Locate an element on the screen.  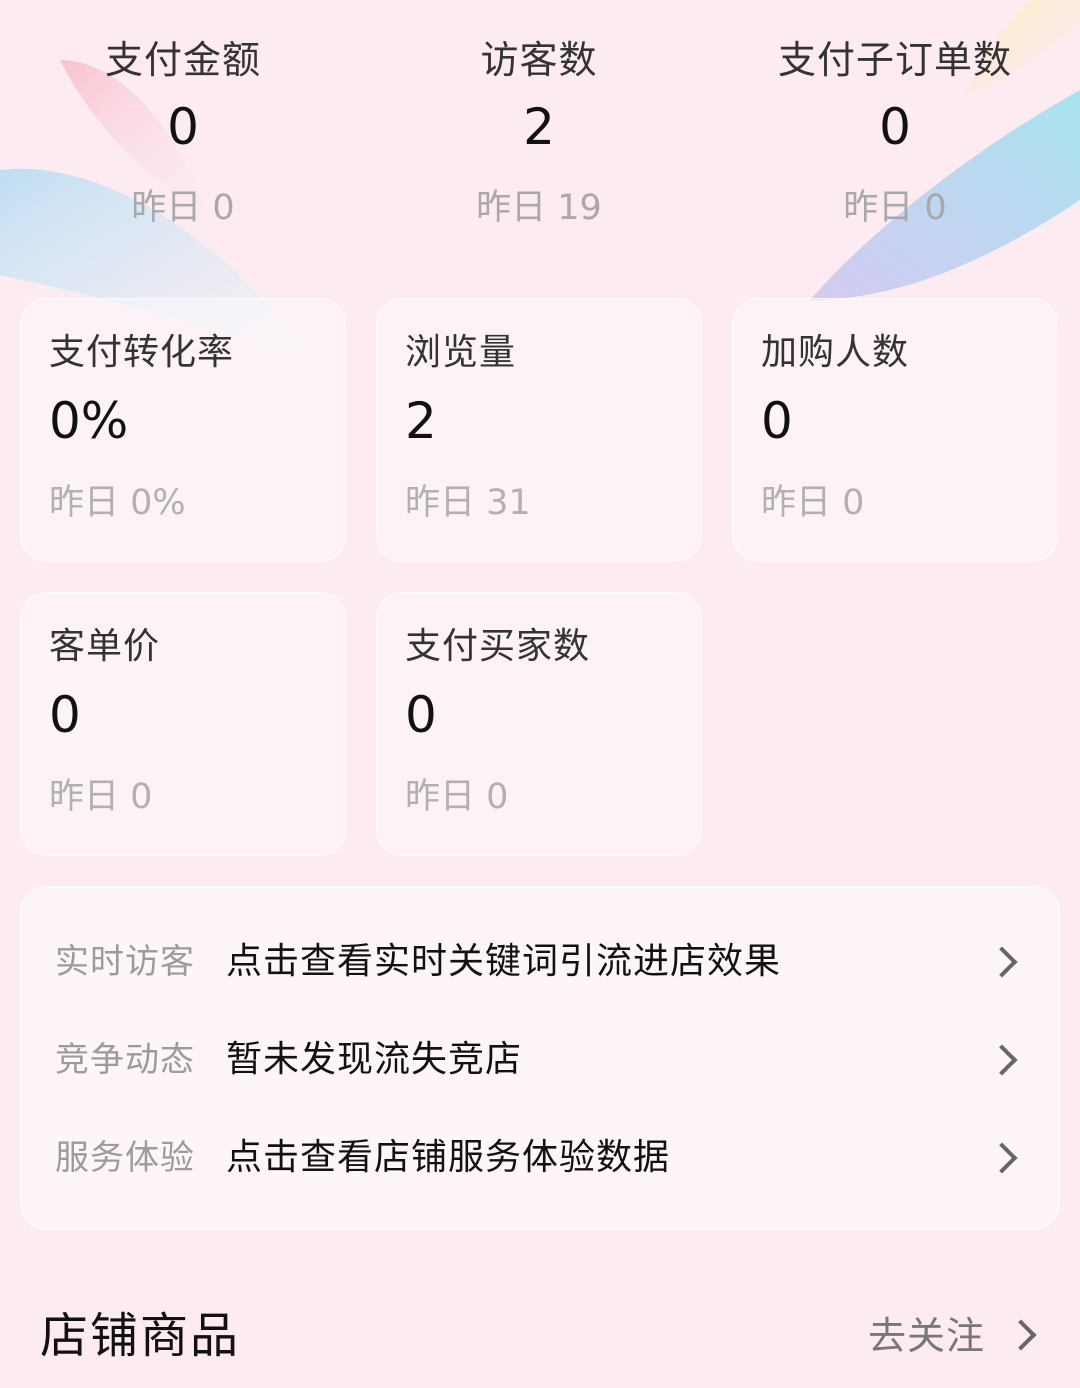
follow-link: 去关注 is located at coordinates (960, 1336).